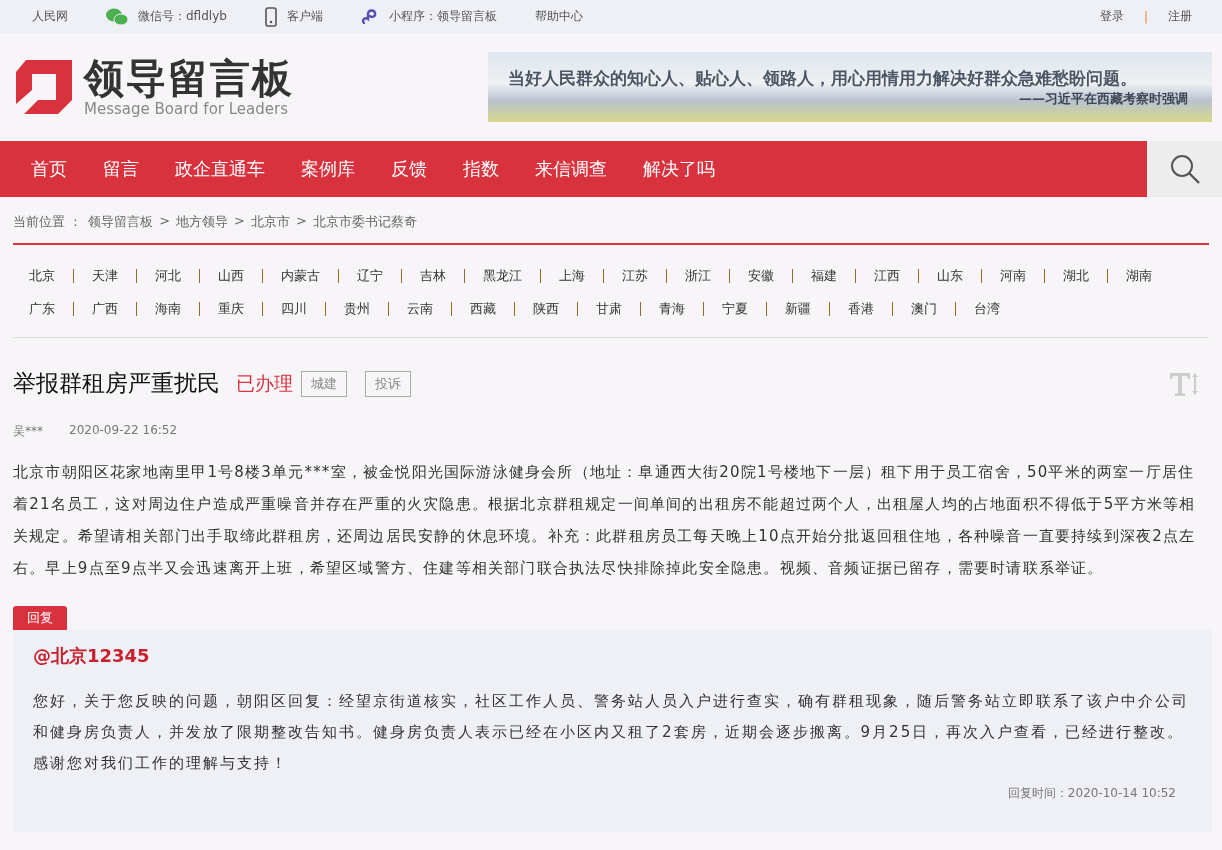  What do you see at coordinates (370, 275) in the screenshot?
I see `region-link: 辽宁` at bounding box center [370, 275].